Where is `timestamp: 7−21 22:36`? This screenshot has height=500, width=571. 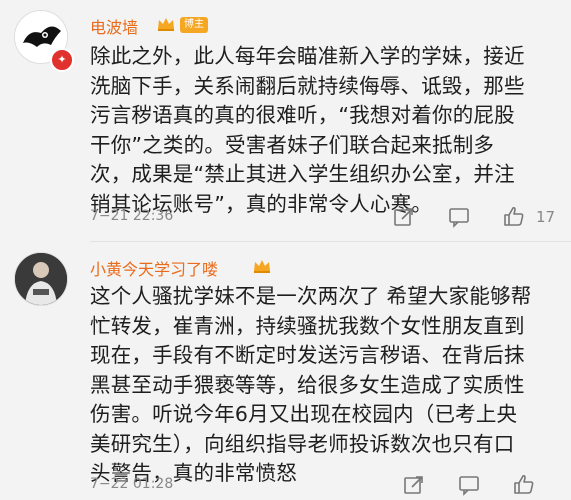
timestamp: 7−21 22:36 is located at coordinates (132, 216).